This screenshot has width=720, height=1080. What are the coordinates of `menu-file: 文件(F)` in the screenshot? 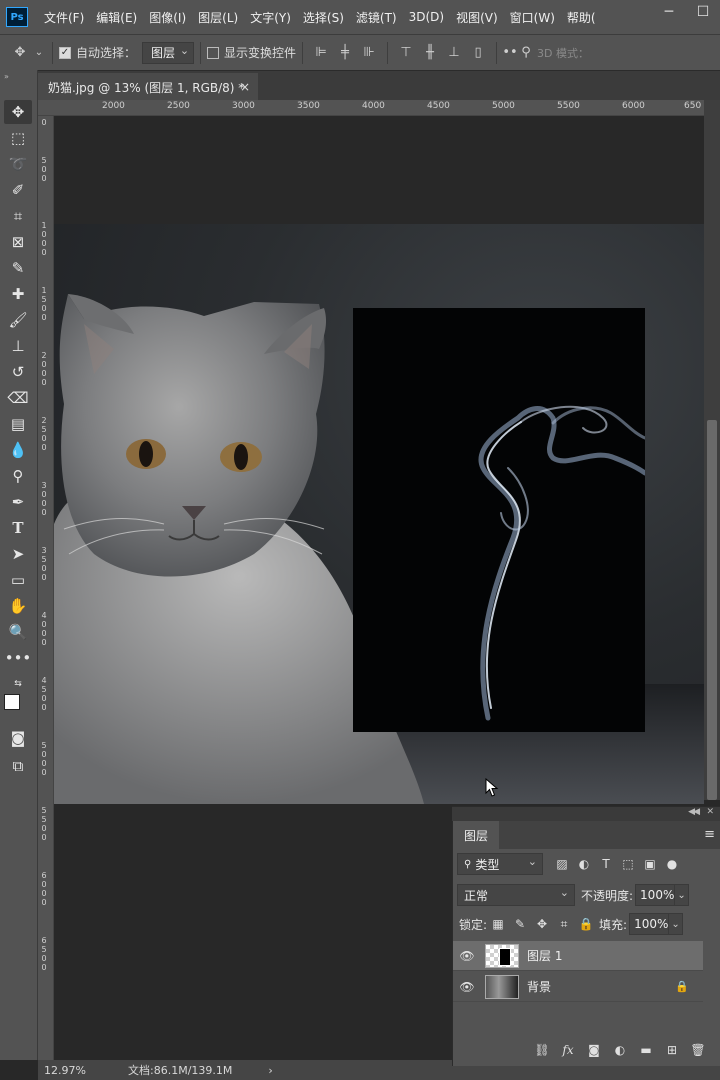 It's located at (64, 17).